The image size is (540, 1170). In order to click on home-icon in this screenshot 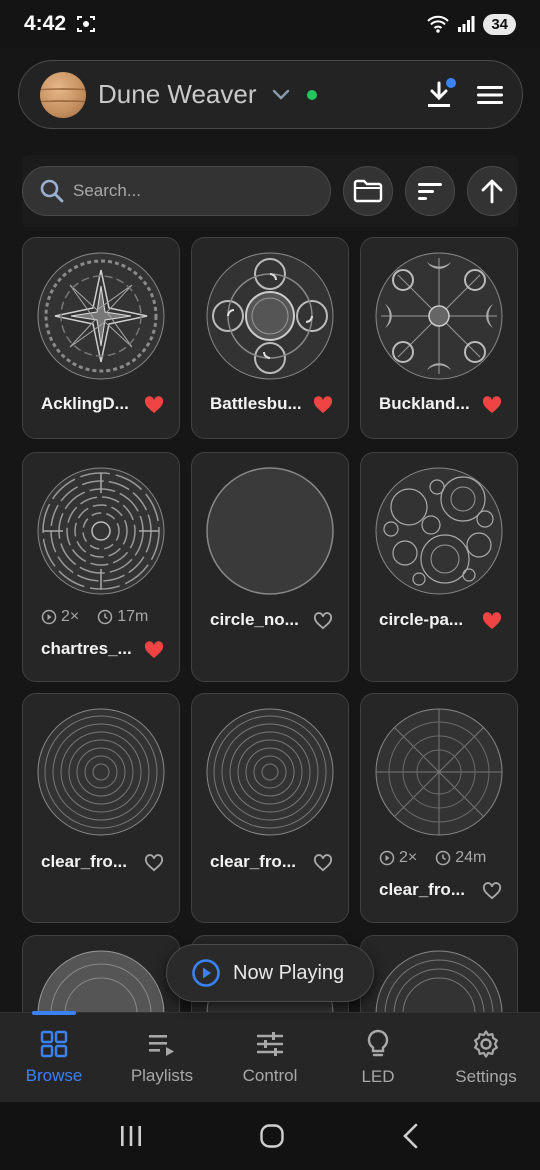, I will do `click(272, 1136)`.